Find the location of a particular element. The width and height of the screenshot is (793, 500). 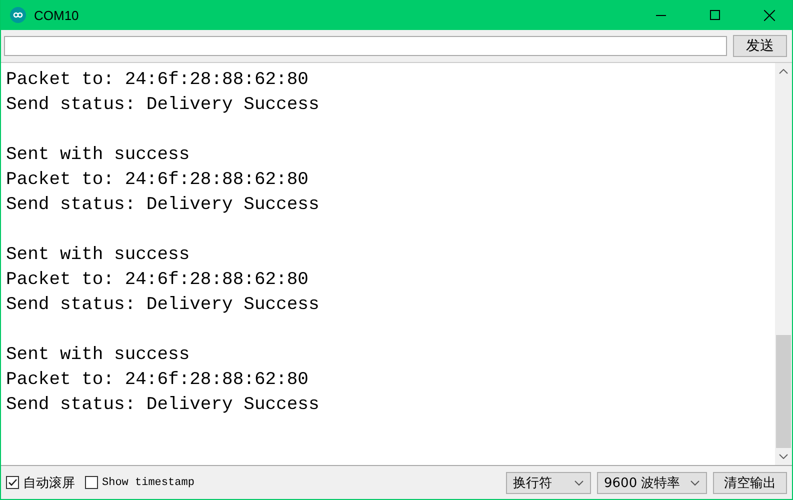

checkbox-label: Show timestamp is located at coordinates (148, 482).